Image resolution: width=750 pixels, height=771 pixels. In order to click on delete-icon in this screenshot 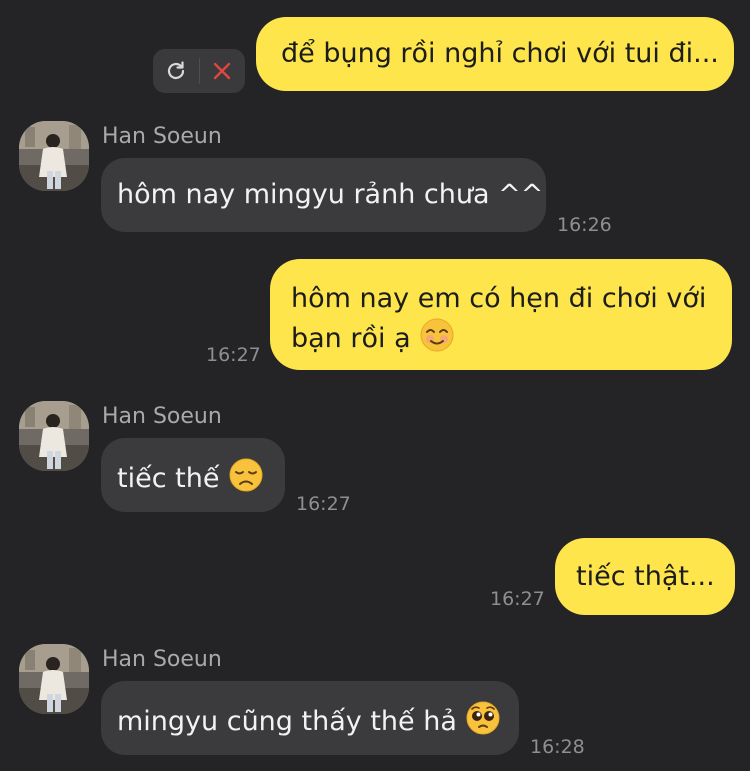, I will do `click(222, 71)`.